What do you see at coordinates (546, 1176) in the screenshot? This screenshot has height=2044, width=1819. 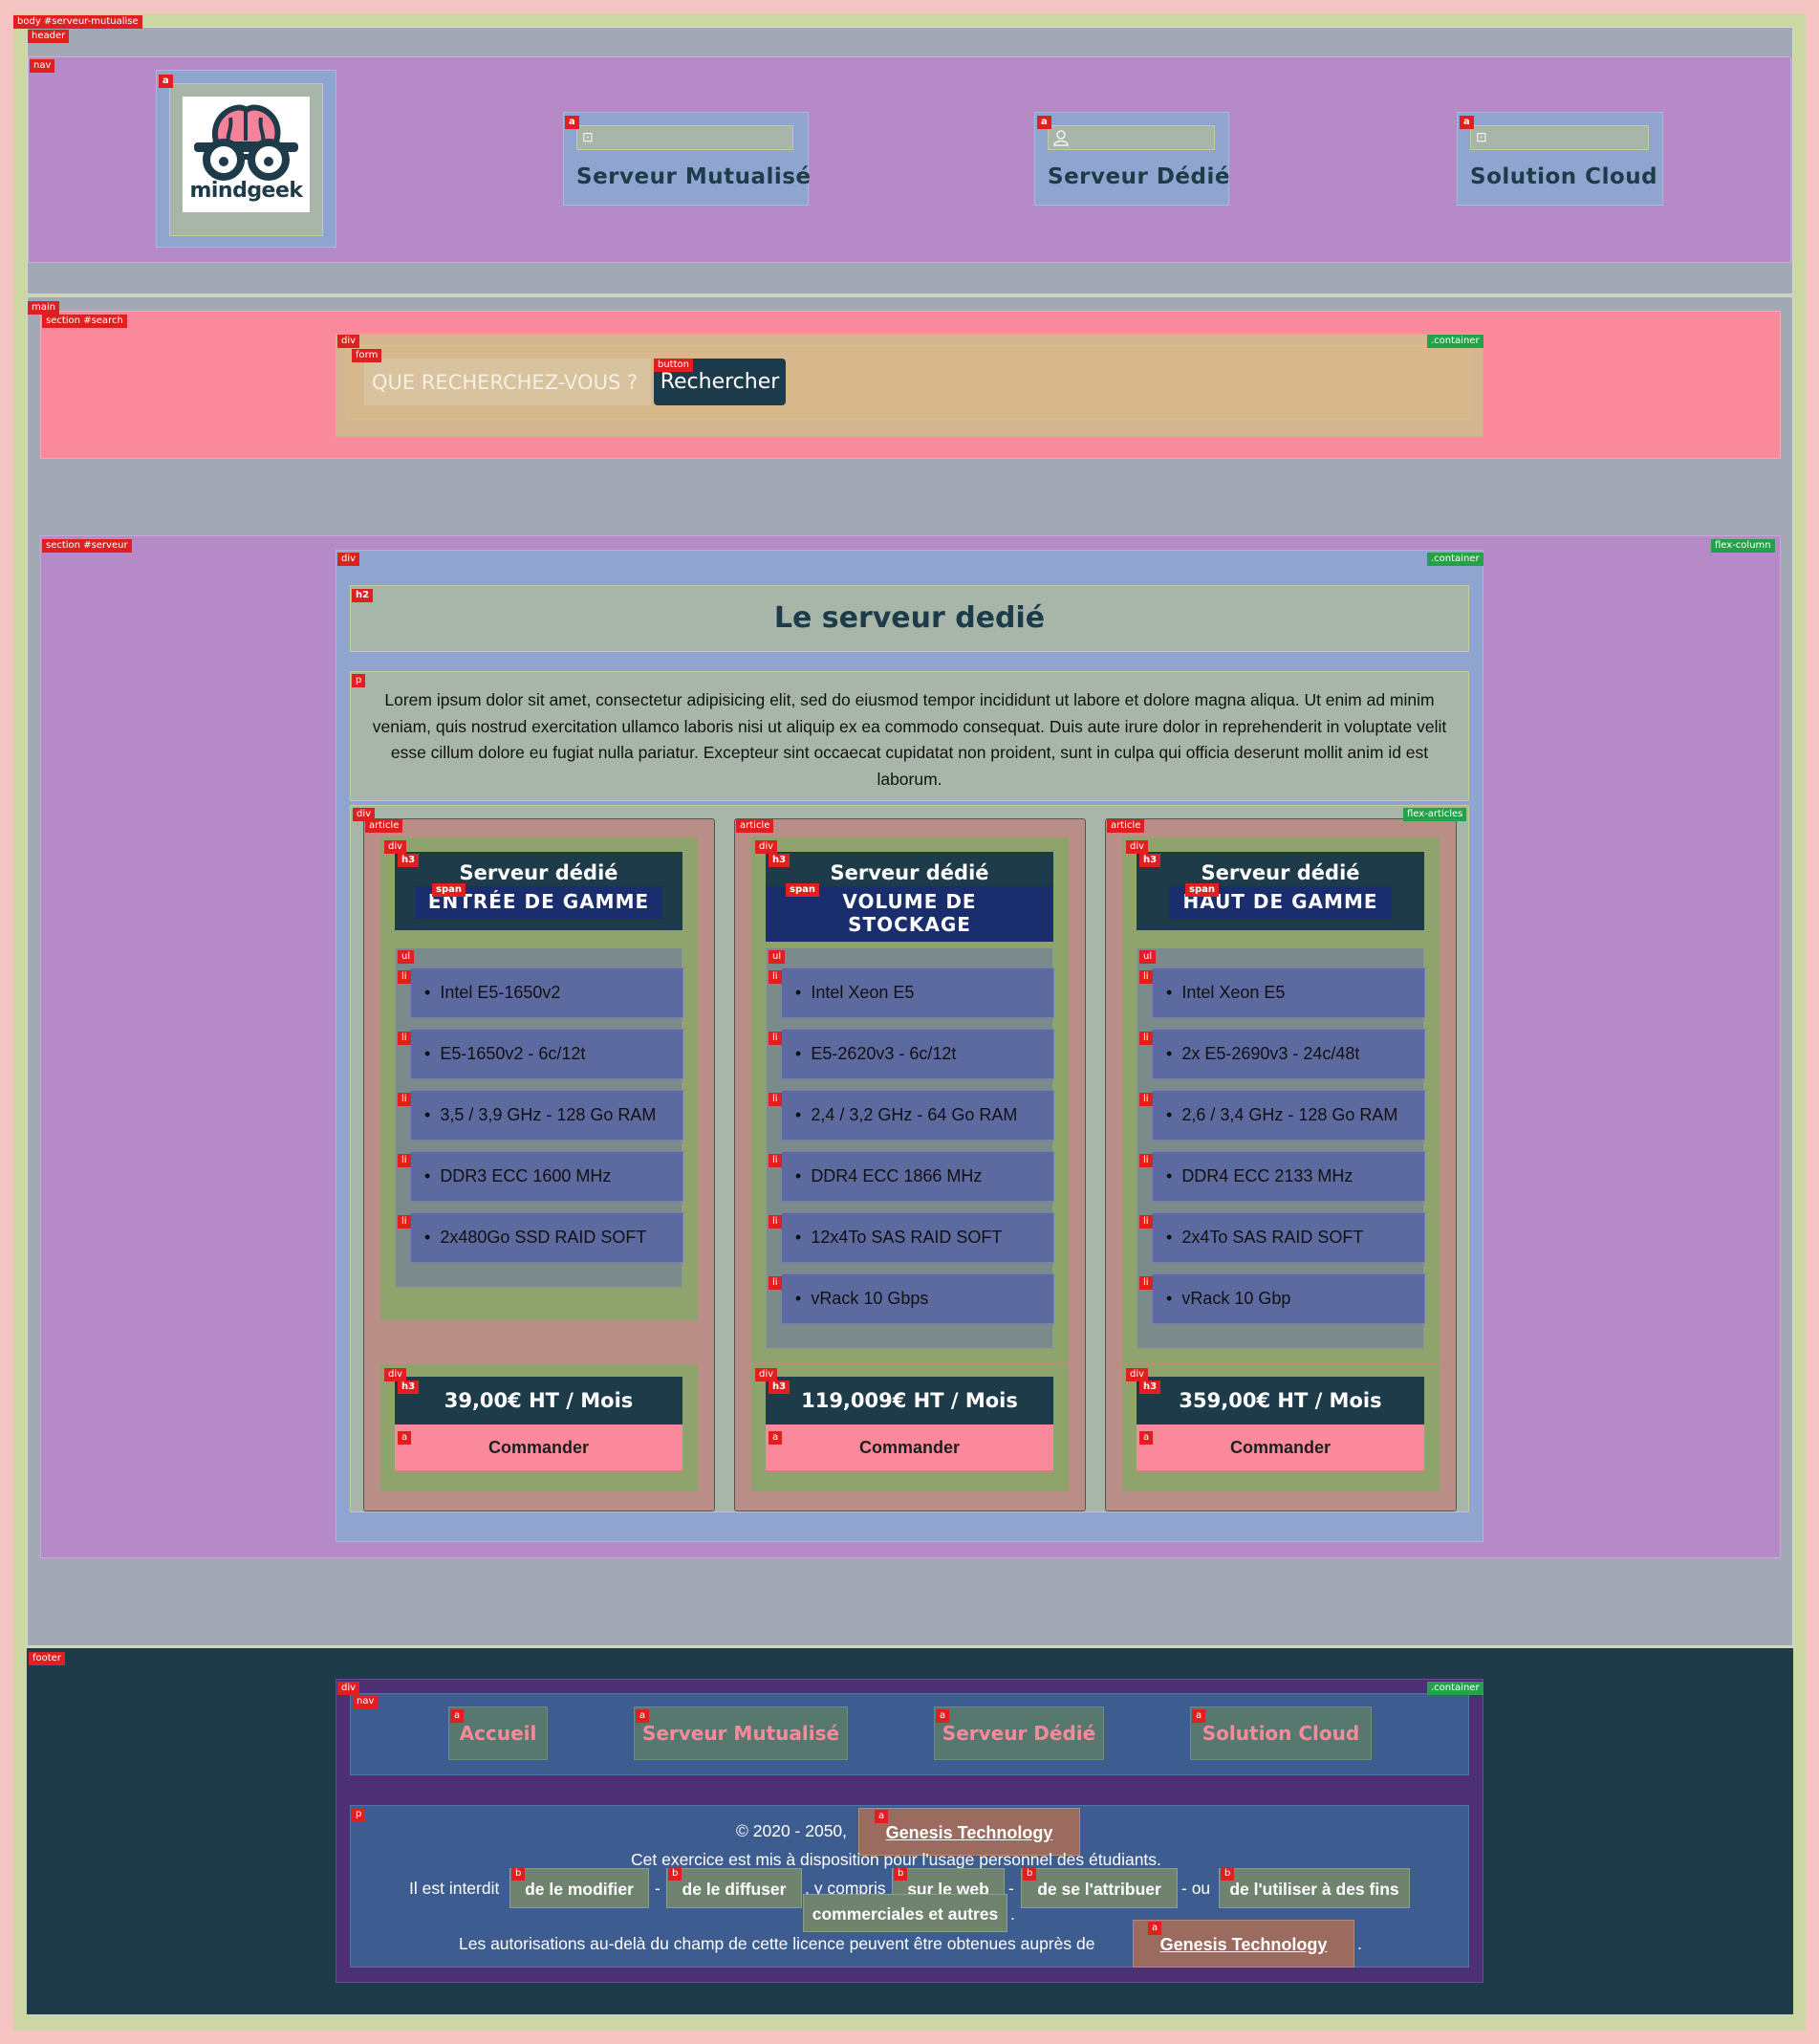 I see `spec-item: DDR3 ECC 1600 MHz` at bounding box center [546, 1176].